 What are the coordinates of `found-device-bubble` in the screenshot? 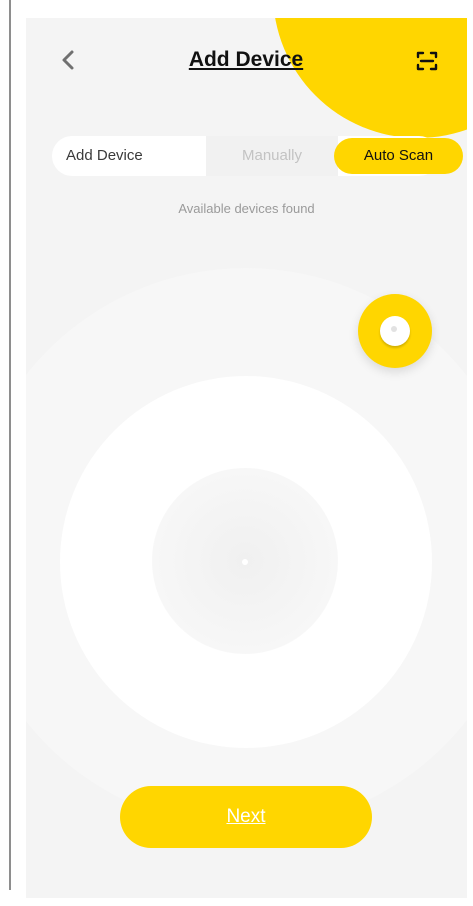 It's located at (395, 331).